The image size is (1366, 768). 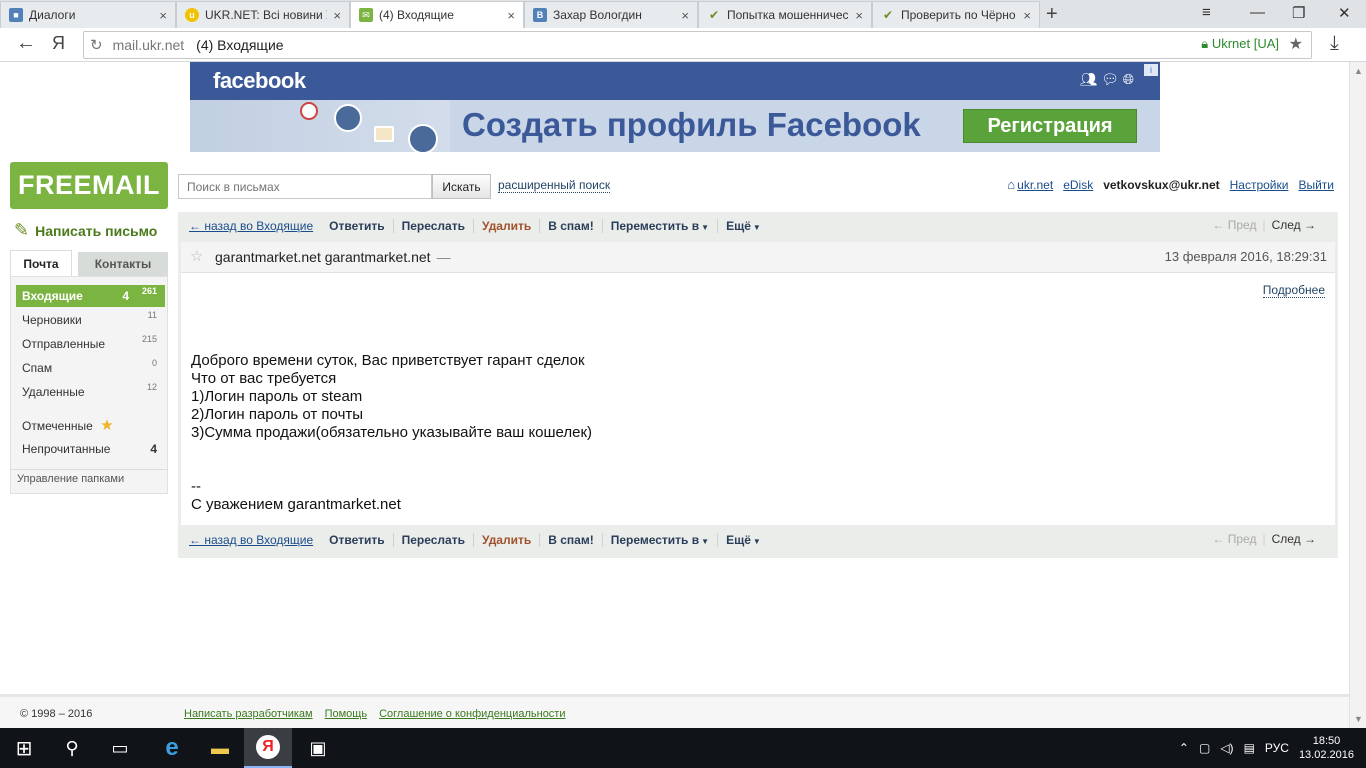 I want to click on footer-link-help: Помощь, so click(x=346, y=714).